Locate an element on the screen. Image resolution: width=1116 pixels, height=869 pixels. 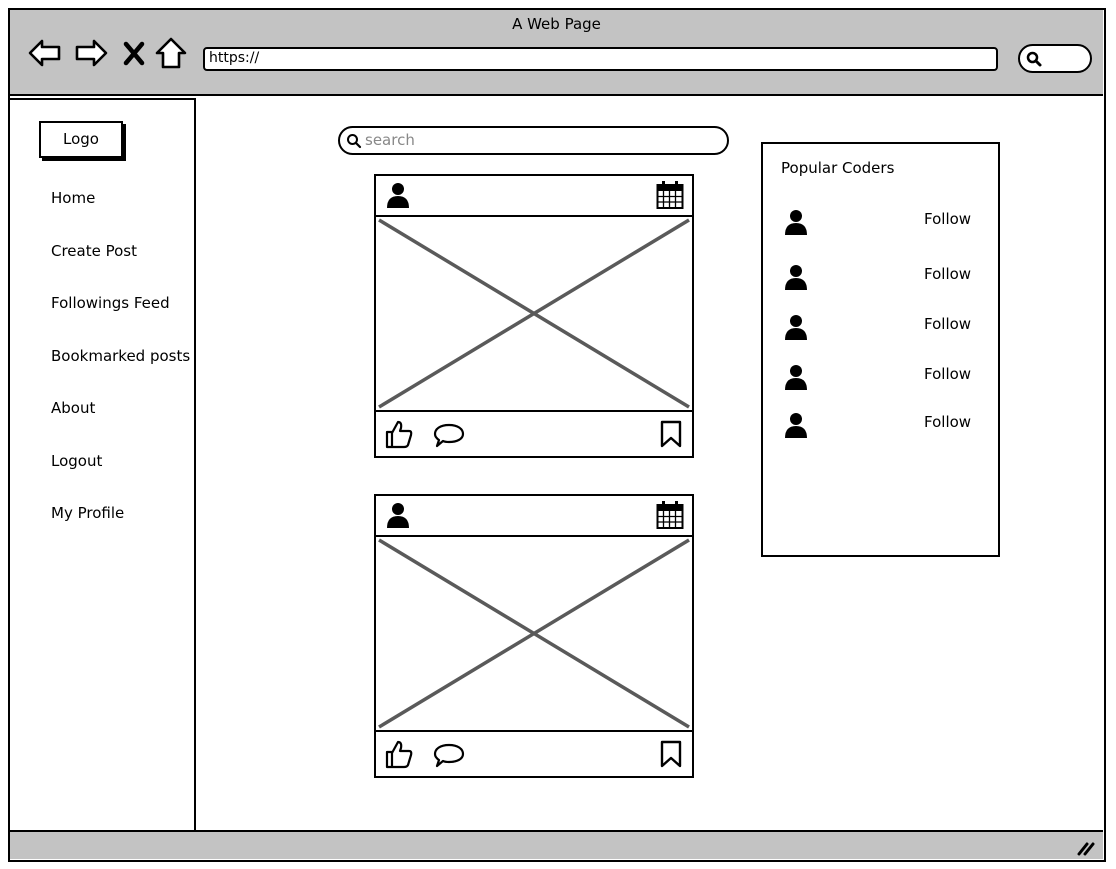
back-arrow-icon is located at coordinates (45, 53).